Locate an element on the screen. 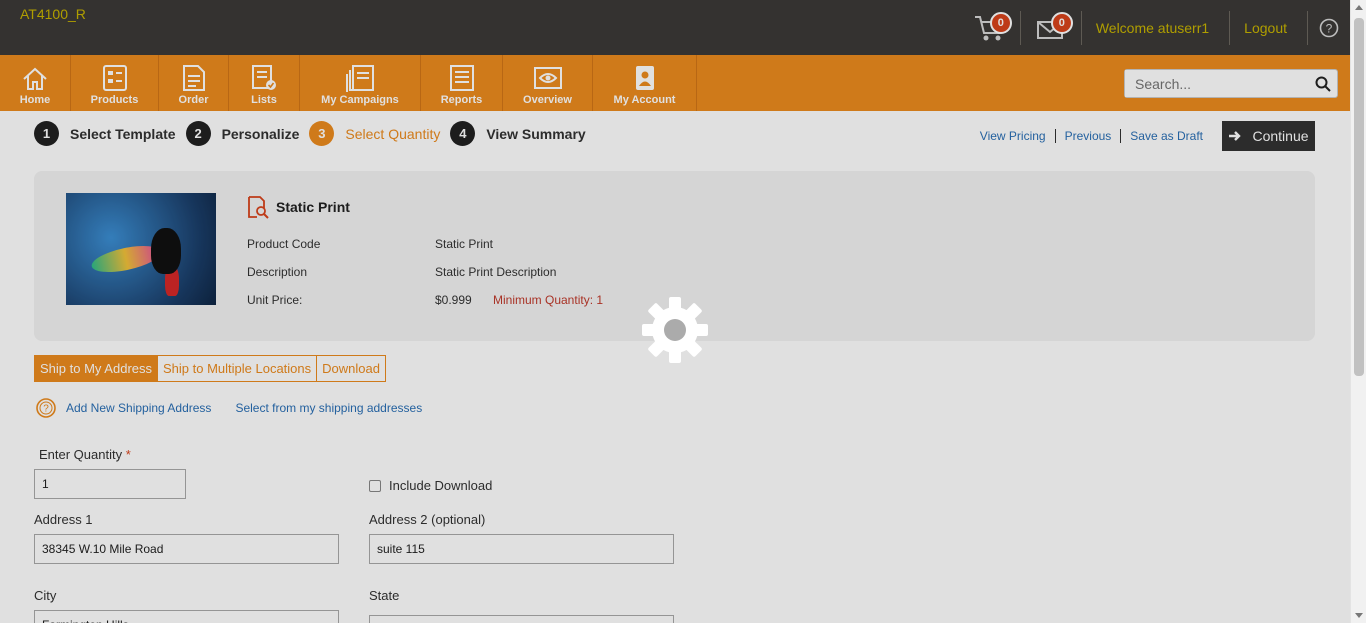 The image size is (1366, 623). scroll-down-arrow is located at coordinates (1359, 615).